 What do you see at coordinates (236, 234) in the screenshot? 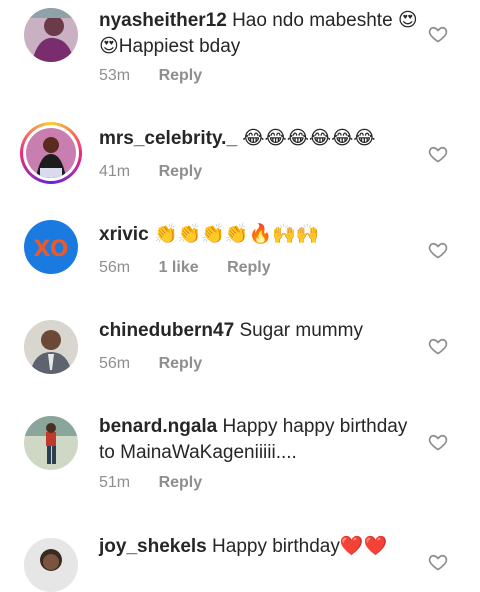
I see `comment-body: 👏👏👏👏🔥🙌🙌` at bounding box center [236, 234].